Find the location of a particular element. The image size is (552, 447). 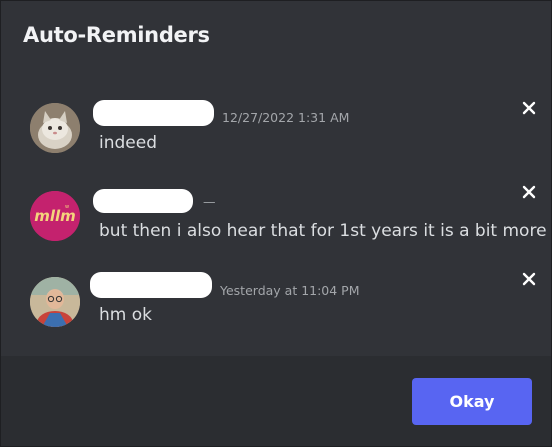

avatar-text: mllm is located at coordinates (55, 216).